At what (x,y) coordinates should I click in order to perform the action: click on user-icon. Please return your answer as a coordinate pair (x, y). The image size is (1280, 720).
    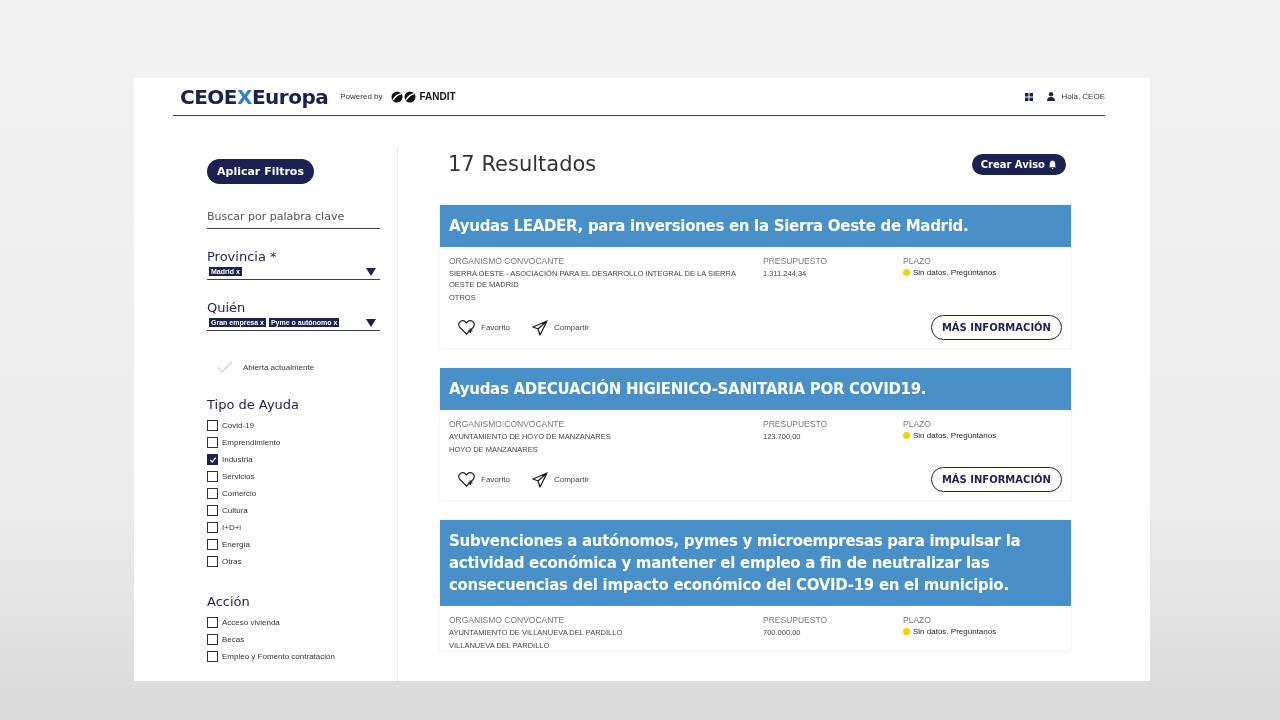
    Looking at the image, I should click on (1051, 96).